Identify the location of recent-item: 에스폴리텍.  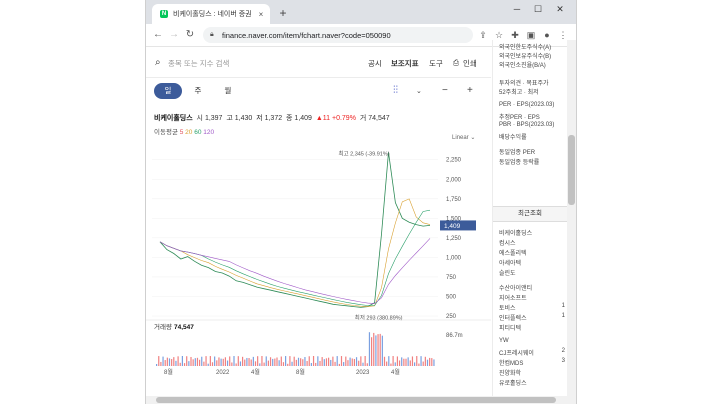
(513, 252).